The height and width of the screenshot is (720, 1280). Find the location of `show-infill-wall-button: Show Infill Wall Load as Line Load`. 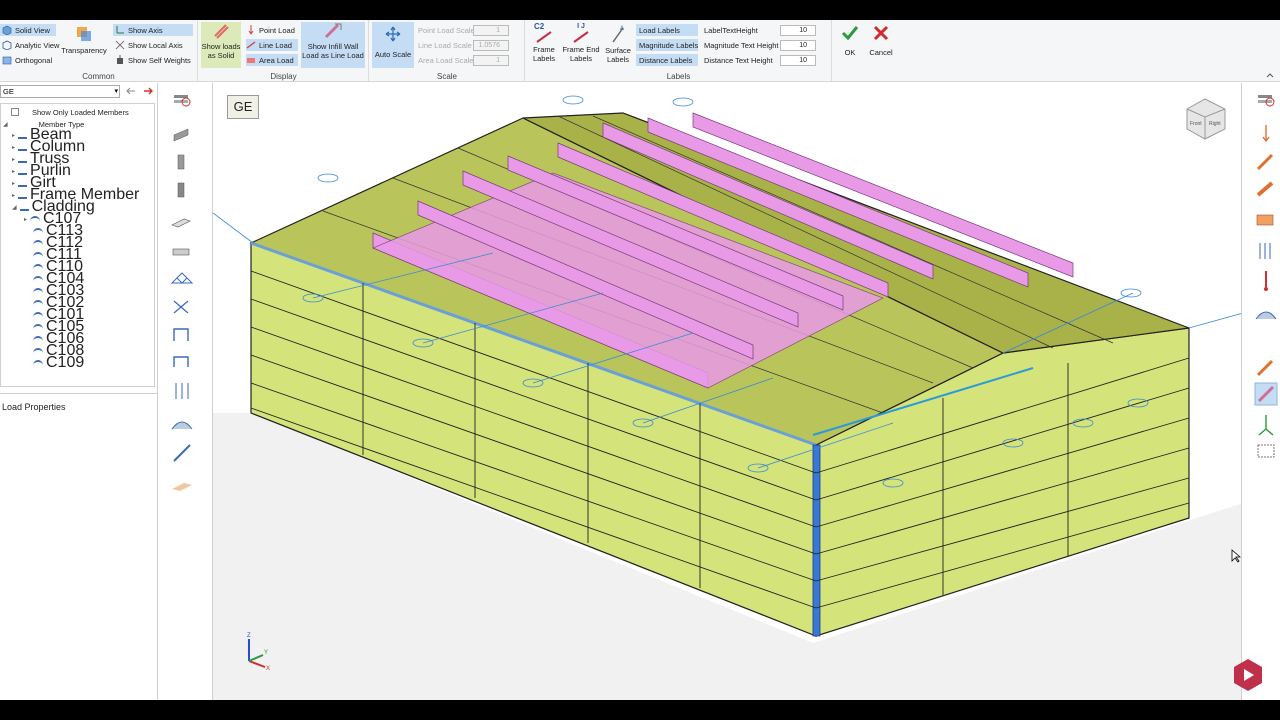

show-infill-wall-button: Show Infill Wall Load as Line Load is located at coordinates (333, 45).